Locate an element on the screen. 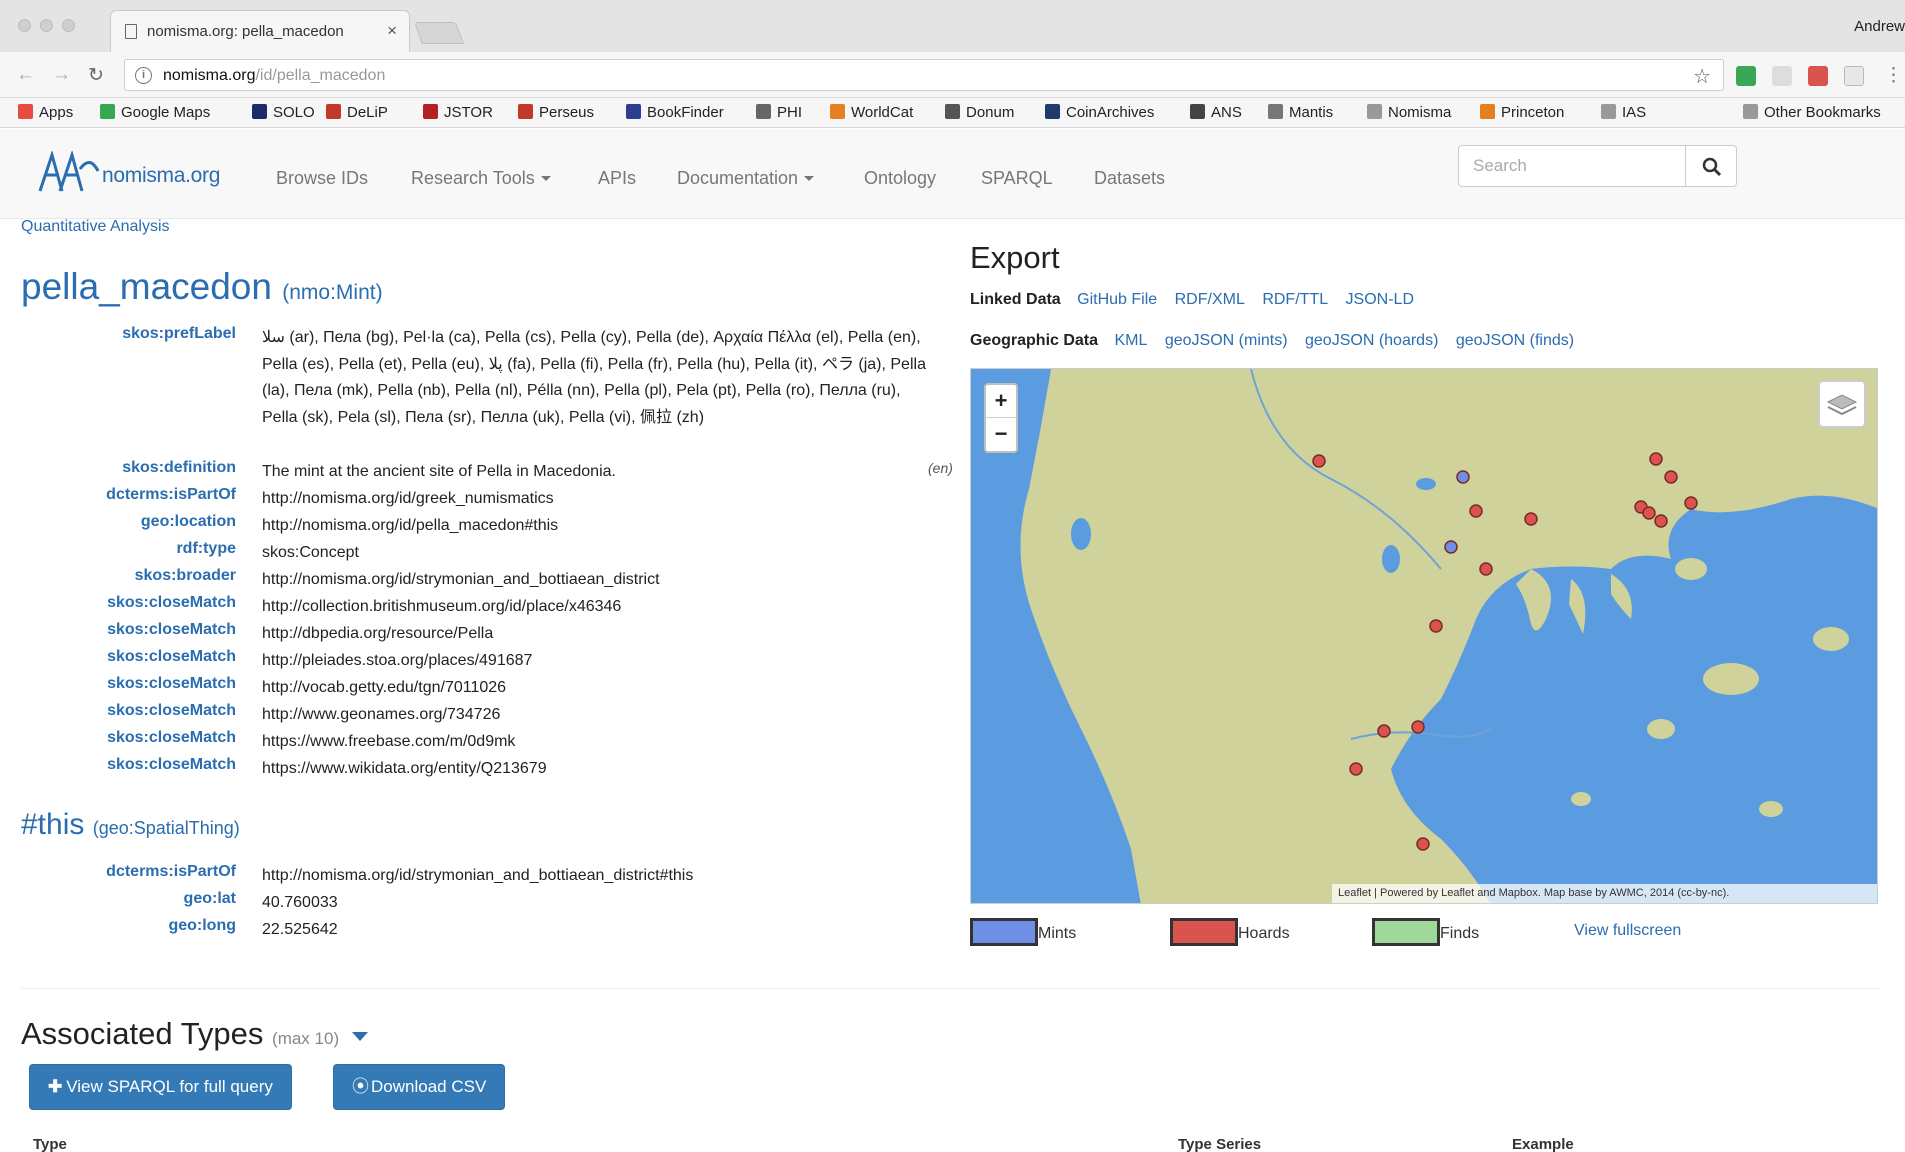 Image resolution: width=1905 pixels, height=1152 pixels. view-fullscreen-link: View fullscreen is located at coordinates (1627, 931).